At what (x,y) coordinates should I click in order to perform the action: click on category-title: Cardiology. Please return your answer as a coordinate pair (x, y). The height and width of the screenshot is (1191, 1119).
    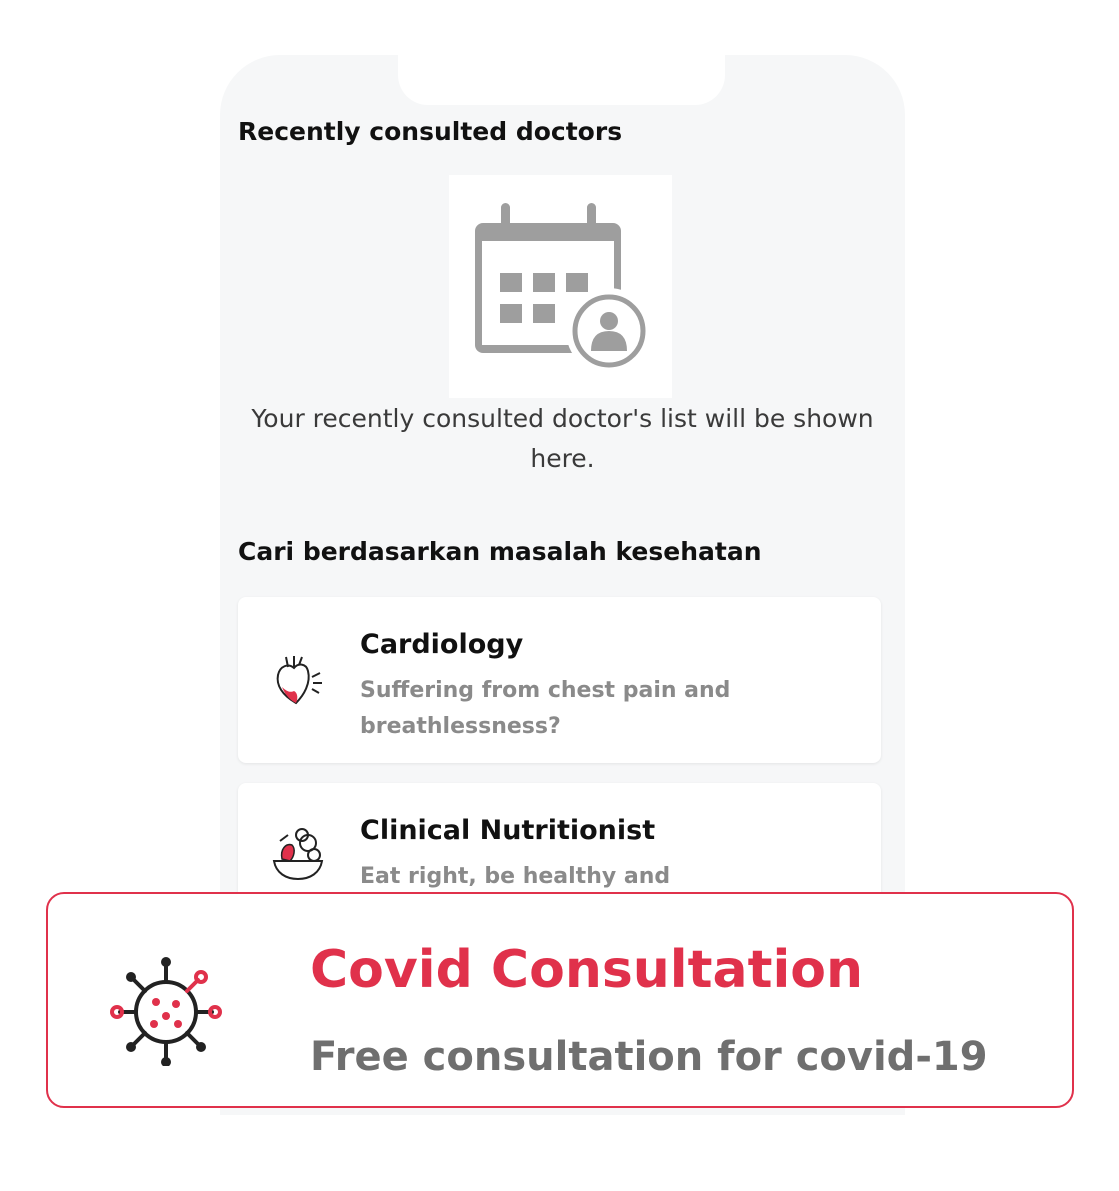
    Looking at the image, I should click on (442, 644).